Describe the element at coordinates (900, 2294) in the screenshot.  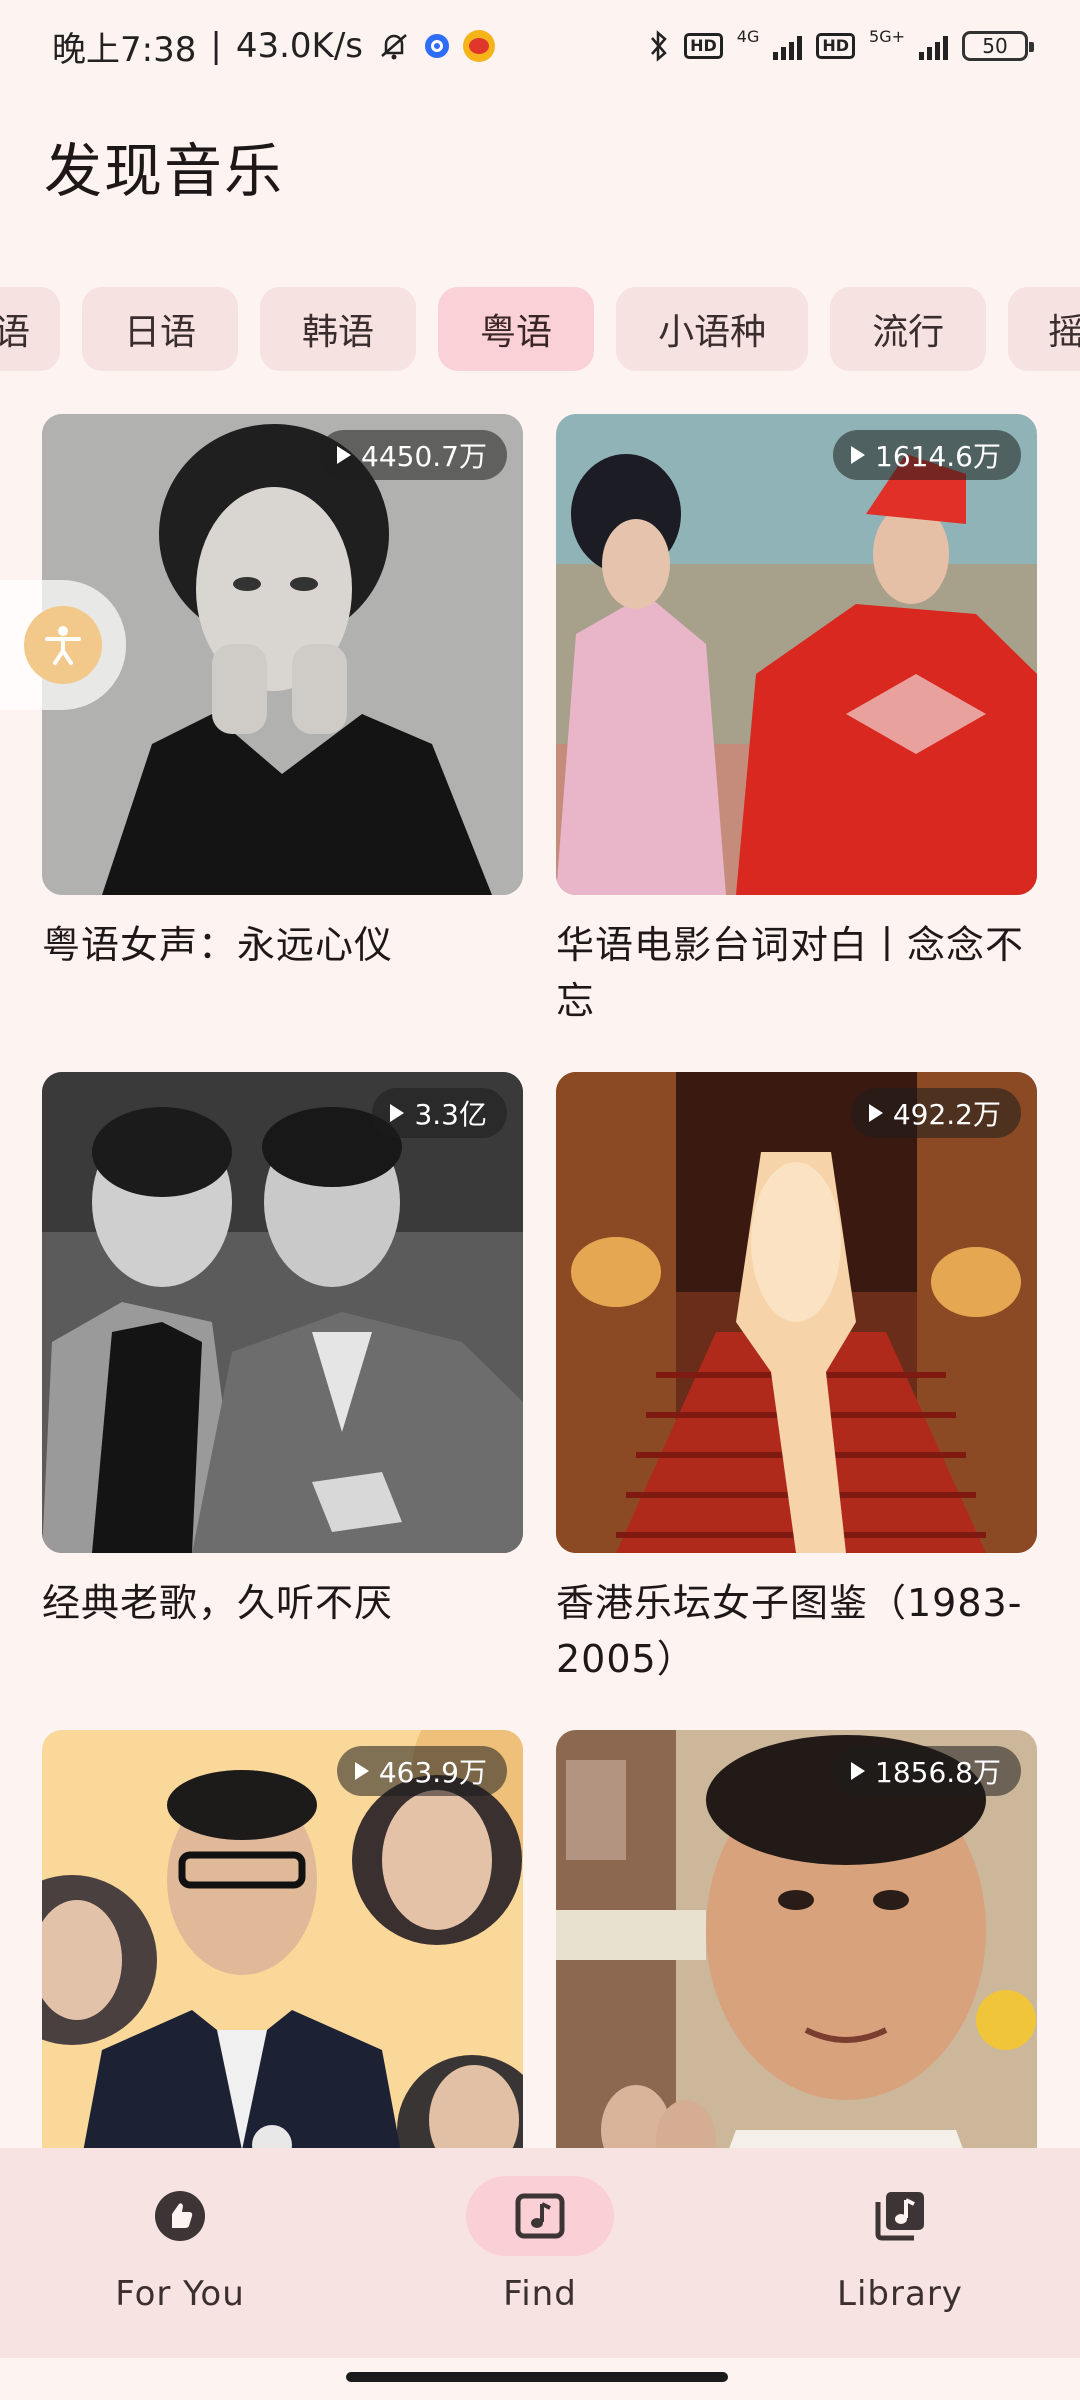
I see `nav-library-label: Library` at that location.